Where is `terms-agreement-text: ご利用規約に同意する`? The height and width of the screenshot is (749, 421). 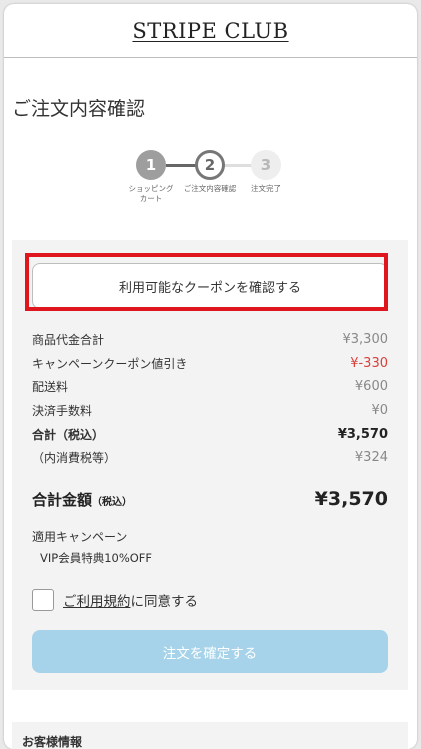
terms-agreement-text: ご利用規約に同意する is located at coordinates (130, 600).